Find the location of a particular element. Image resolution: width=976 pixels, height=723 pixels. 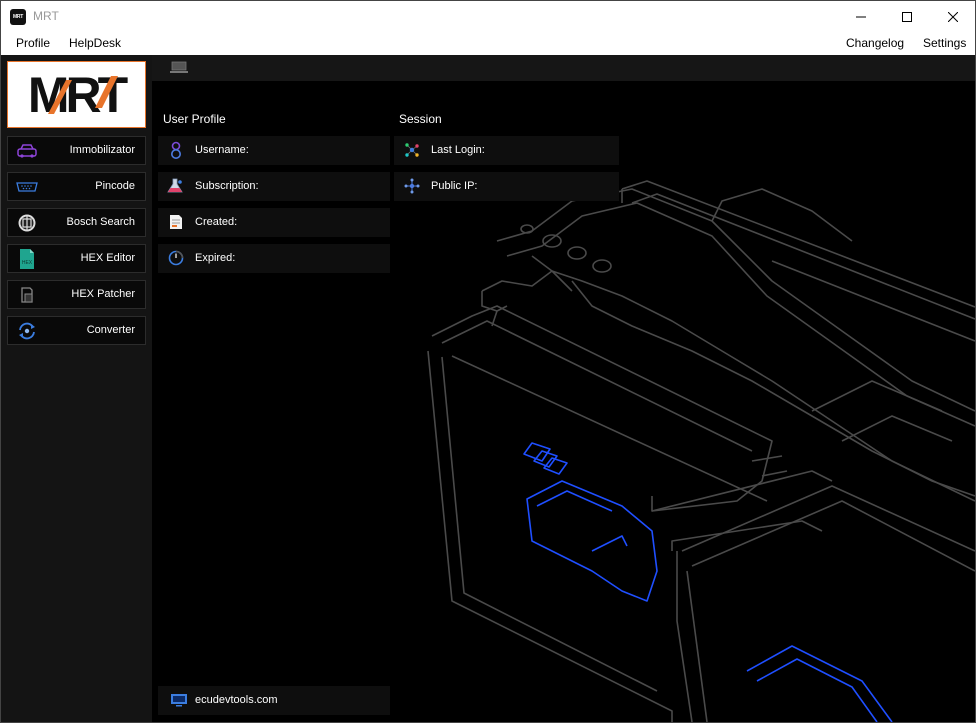

nav-label-pincode: Pincode is located at coordinates (115, 186).